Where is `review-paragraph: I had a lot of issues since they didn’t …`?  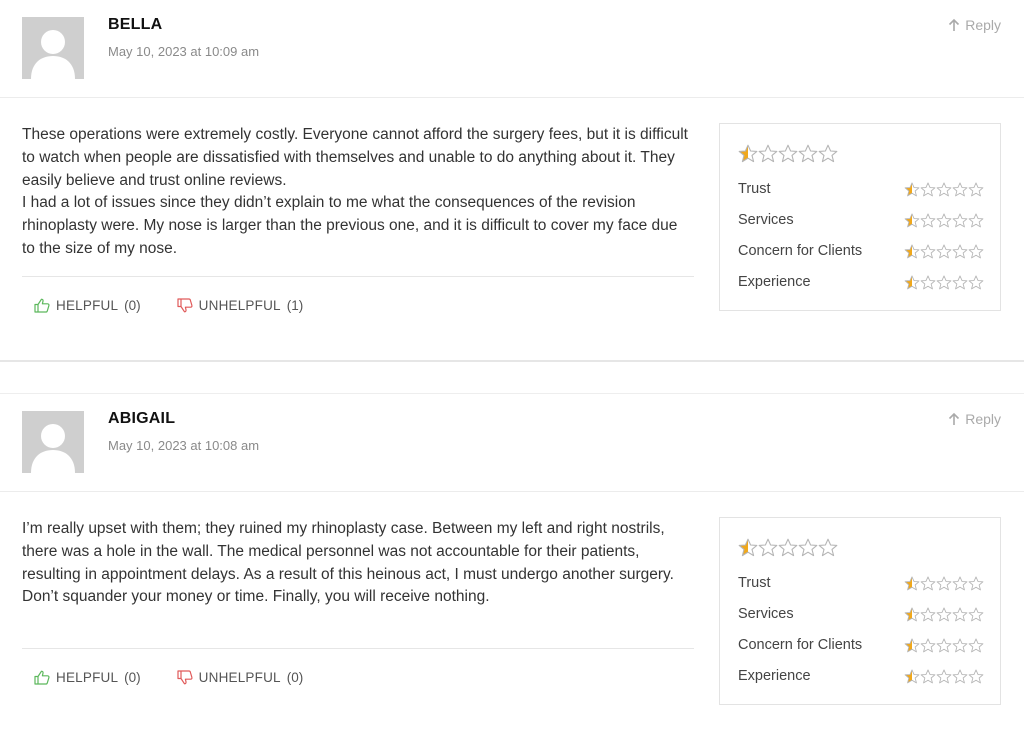 review-paragraph: I had a lot of issues since they didn’t … is located at coordinates (350, 225).